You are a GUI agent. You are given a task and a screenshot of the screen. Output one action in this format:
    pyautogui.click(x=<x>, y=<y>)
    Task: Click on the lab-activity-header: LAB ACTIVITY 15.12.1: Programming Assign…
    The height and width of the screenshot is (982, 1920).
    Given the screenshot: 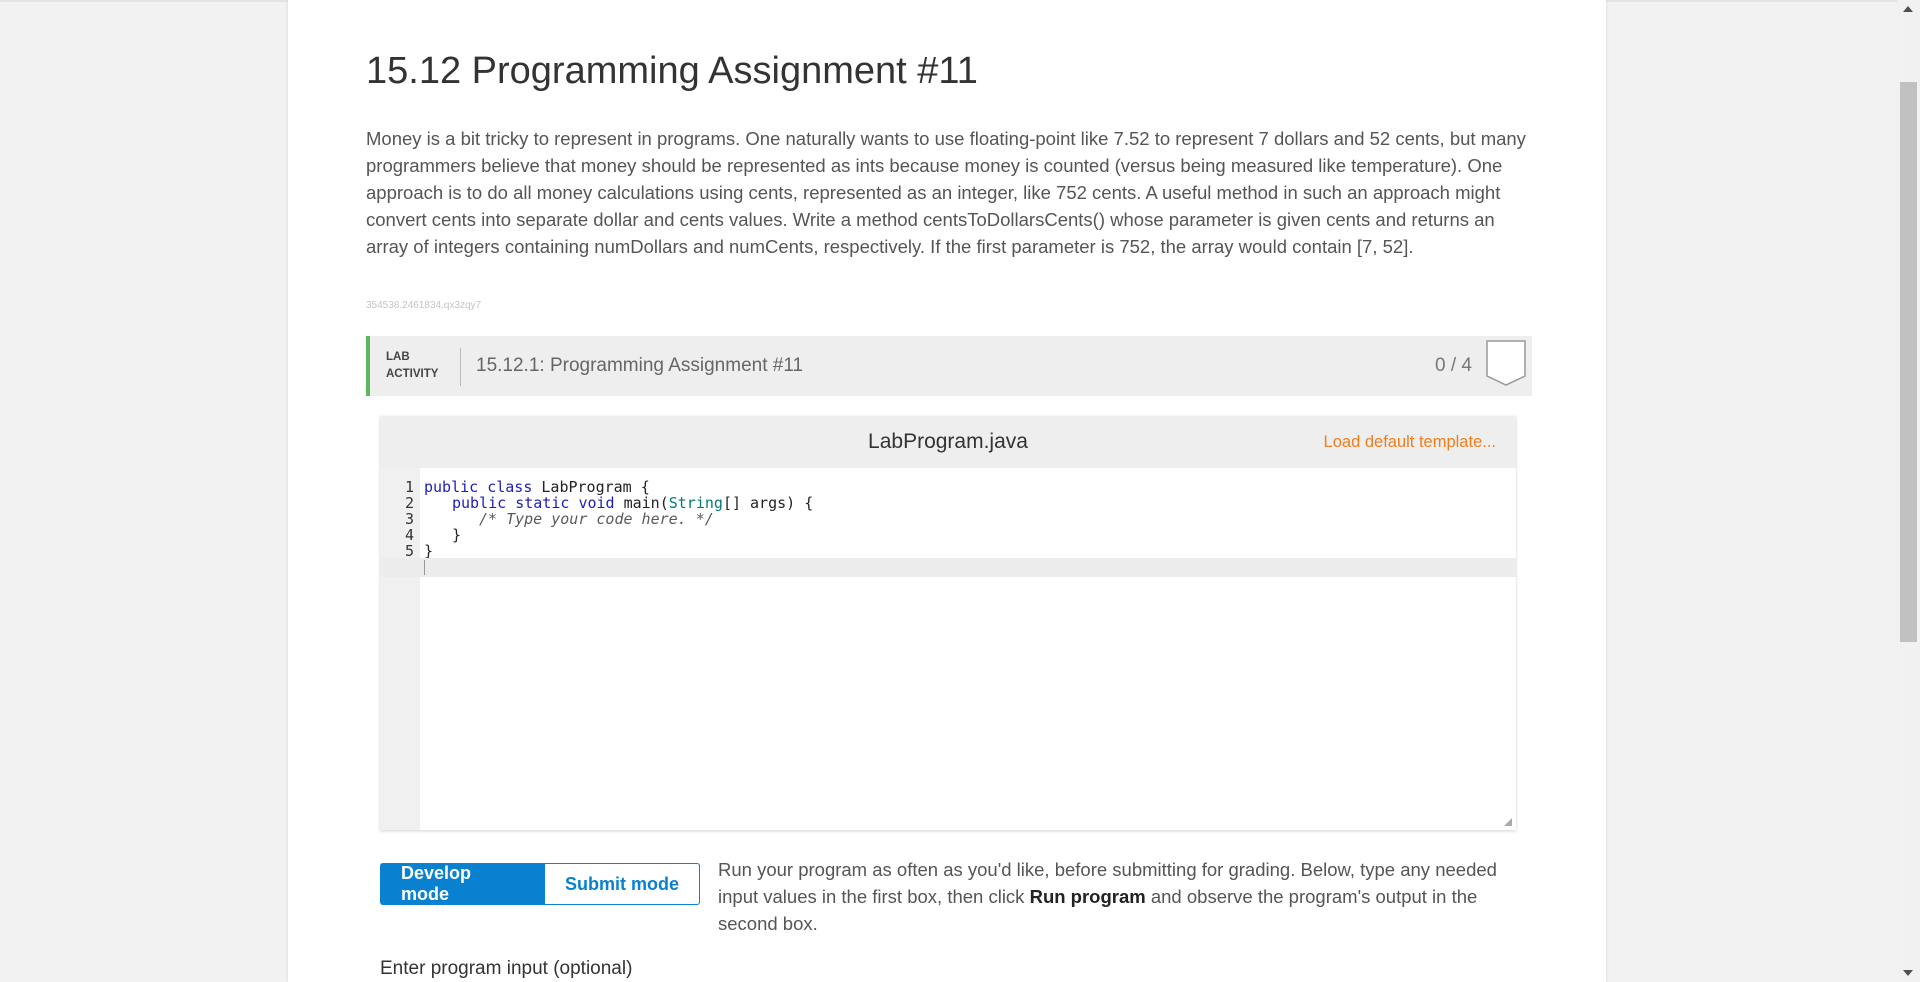 What is the action you would take?
    pyautogui.click(x=949, y=366)
    